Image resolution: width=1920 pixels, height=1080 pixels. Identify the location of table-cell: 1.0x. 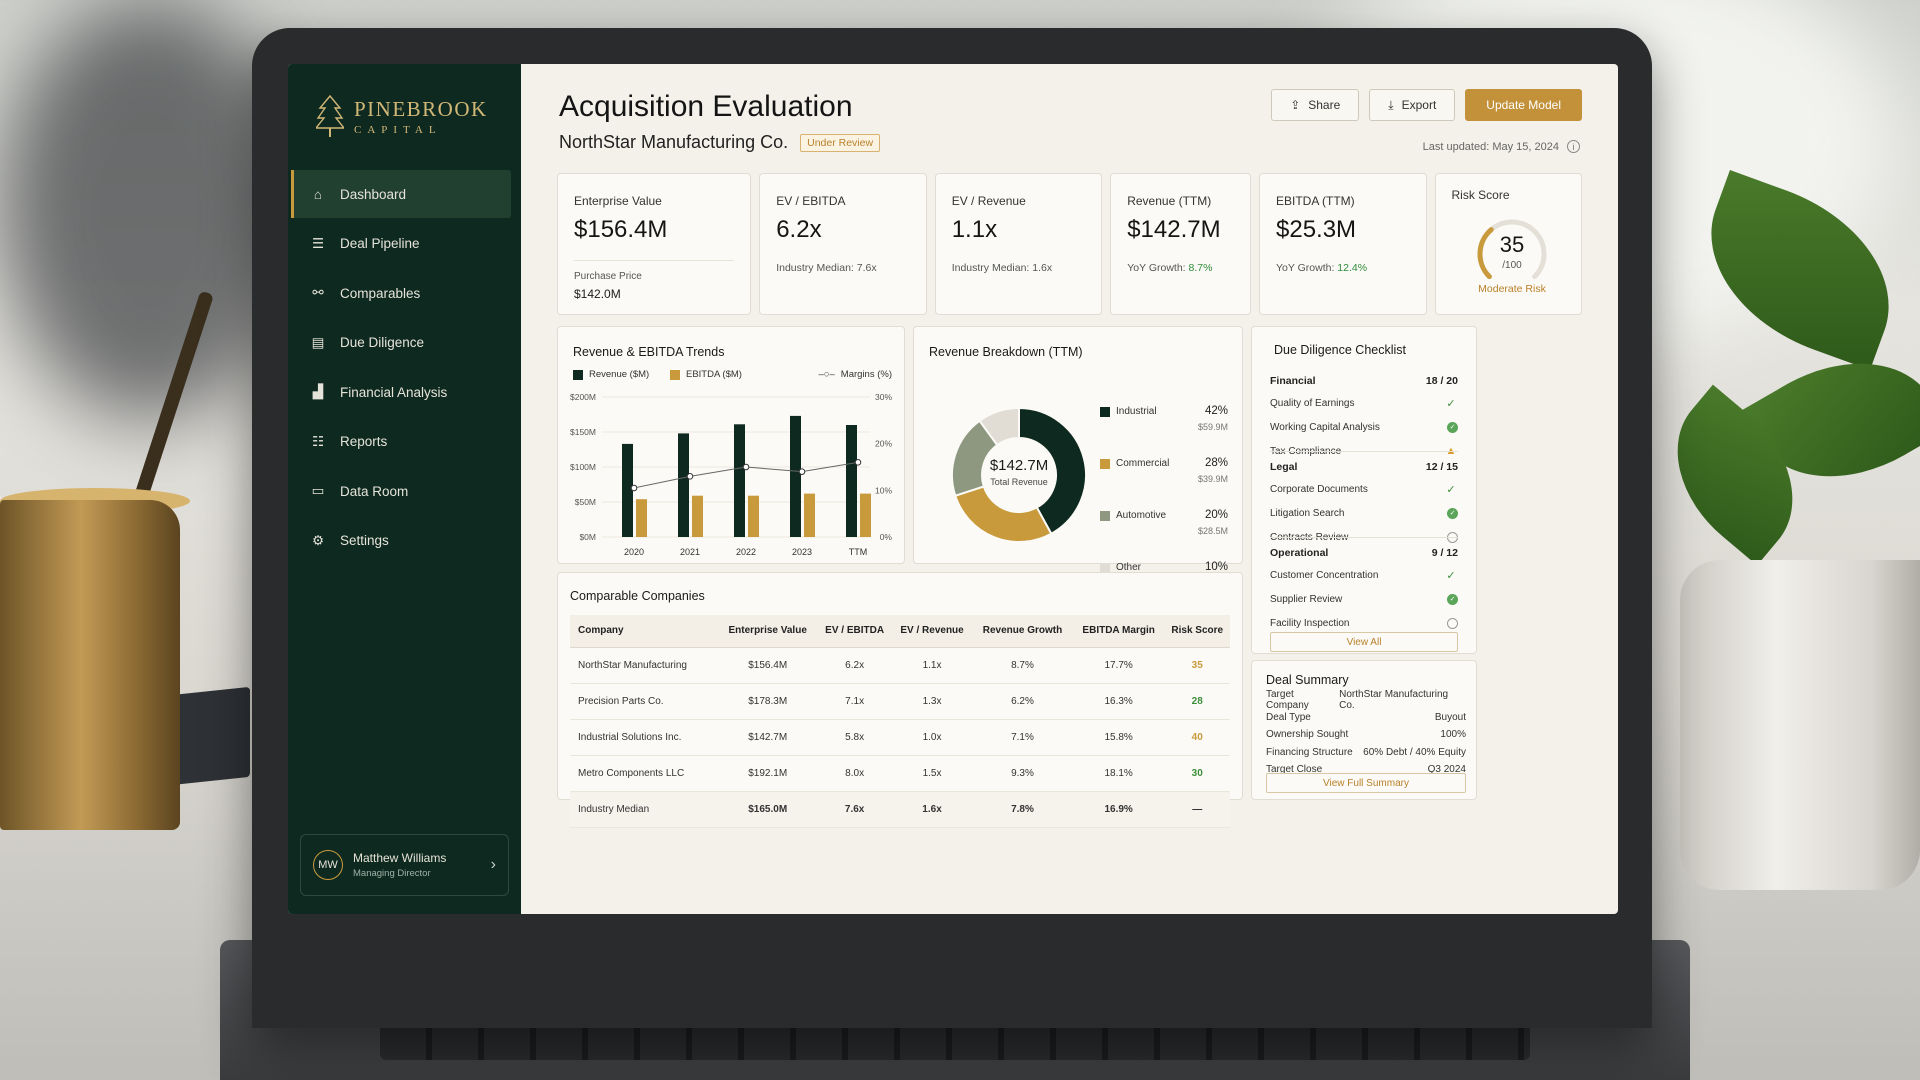
(932, 737).